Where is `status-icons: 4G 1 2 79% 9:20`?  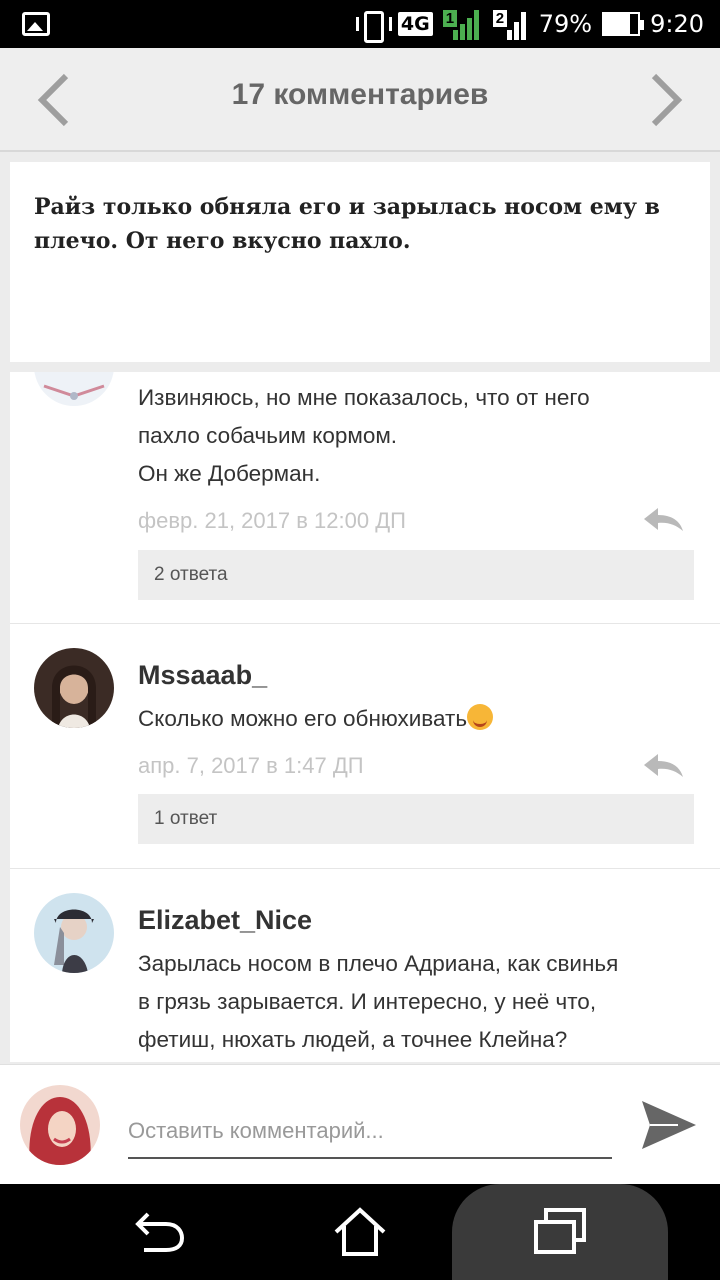
status-icons: 4G 1 2 79% 9:20 is located at coordinates (529, 24).